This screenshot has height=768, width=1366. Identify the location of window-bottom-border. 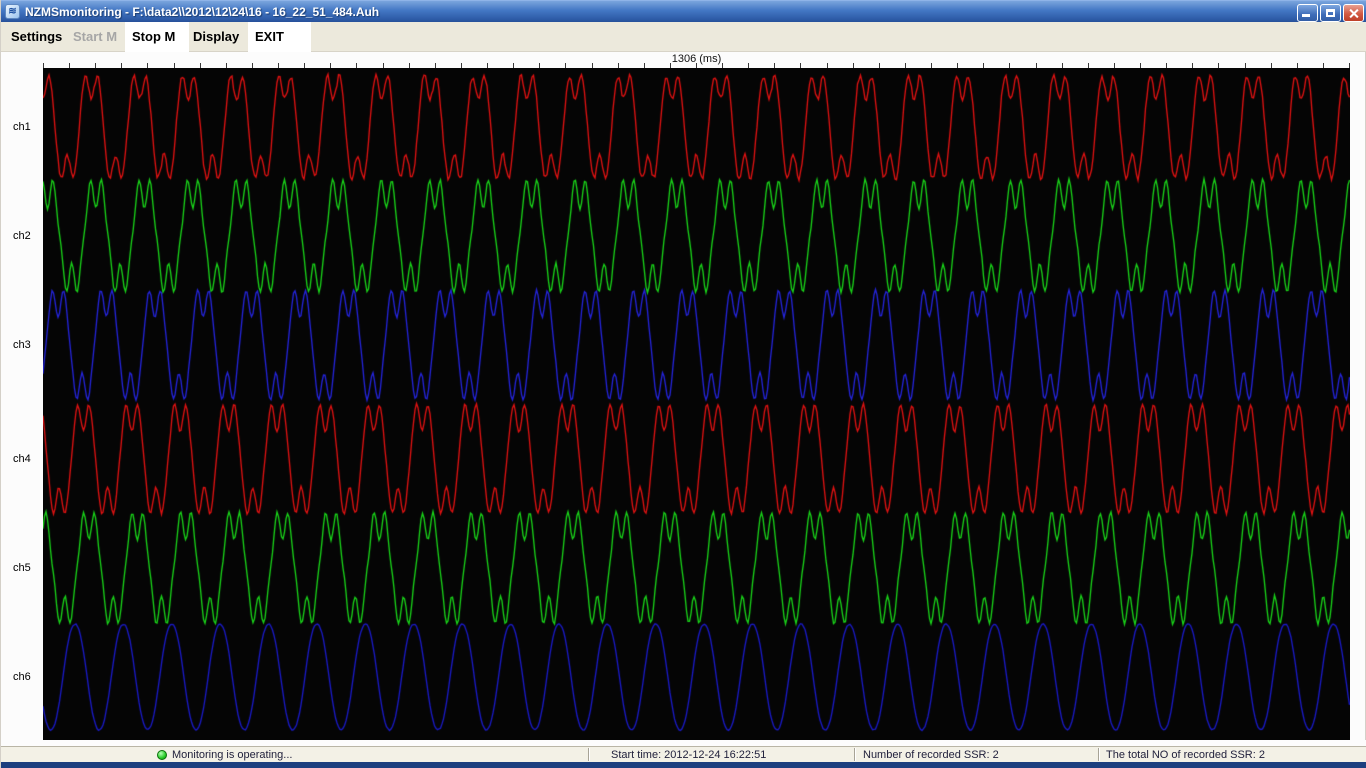
(683, 765).